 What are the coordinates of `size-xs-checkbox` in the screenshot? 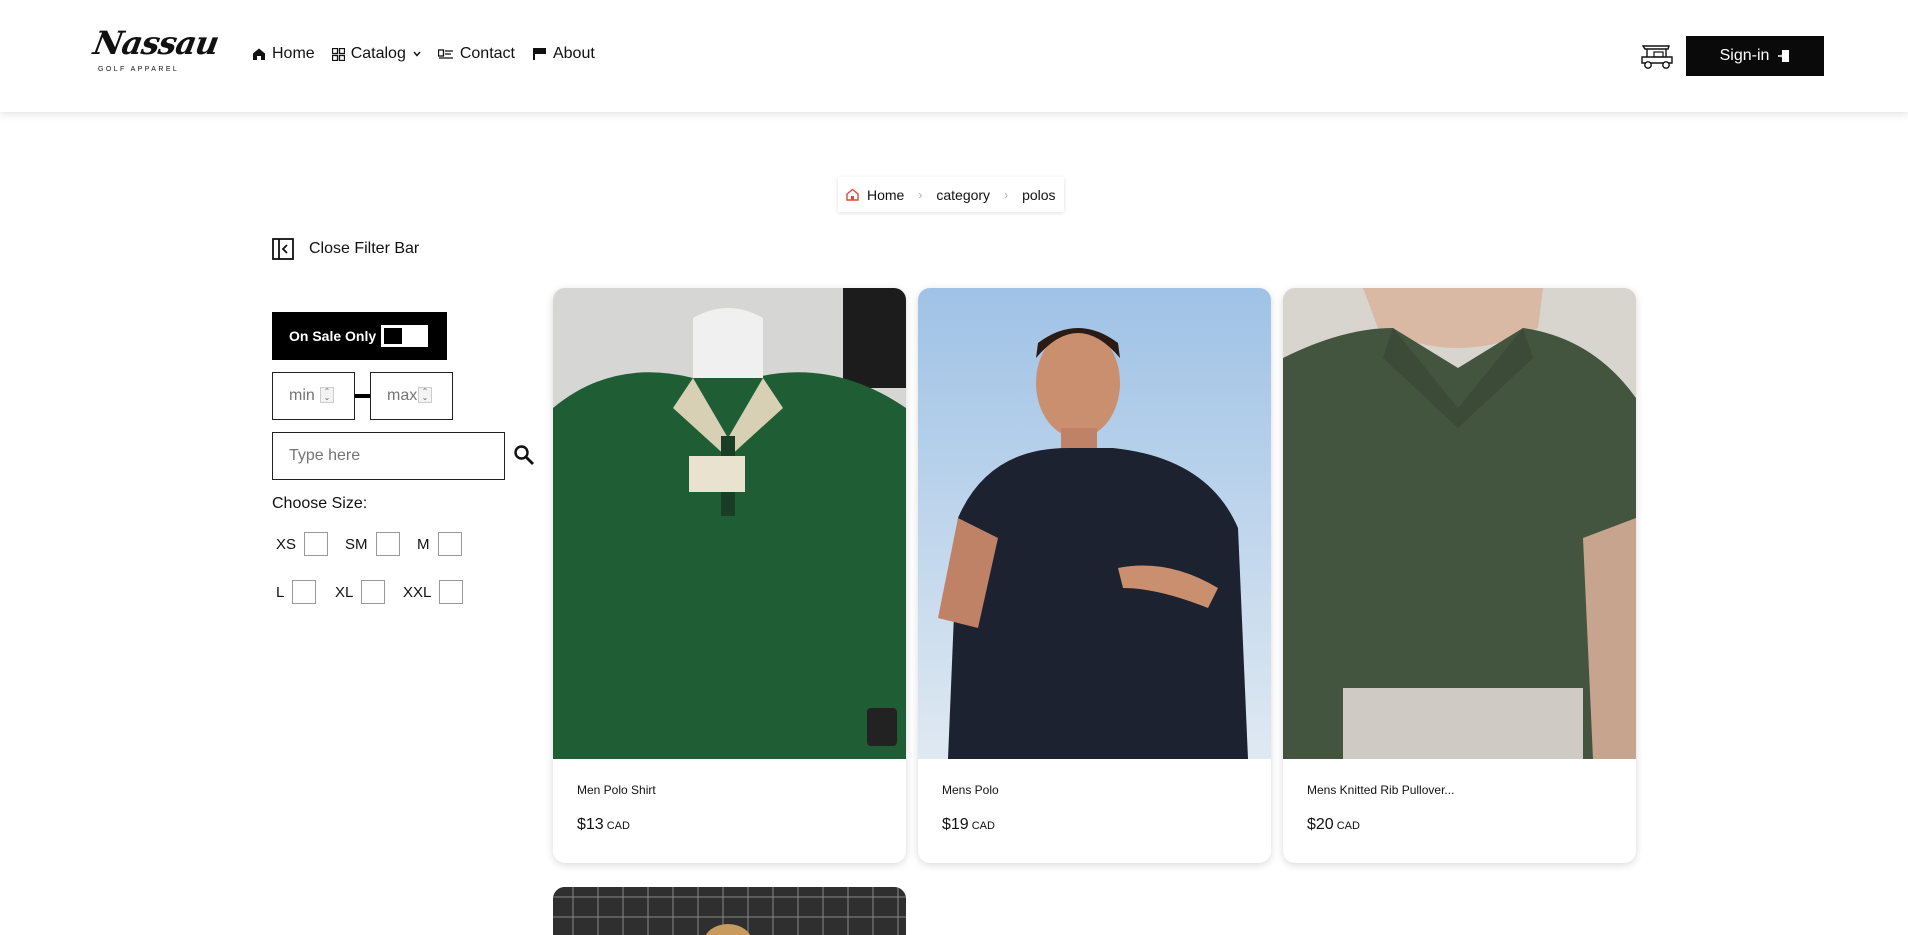 It's located at (316, 544).